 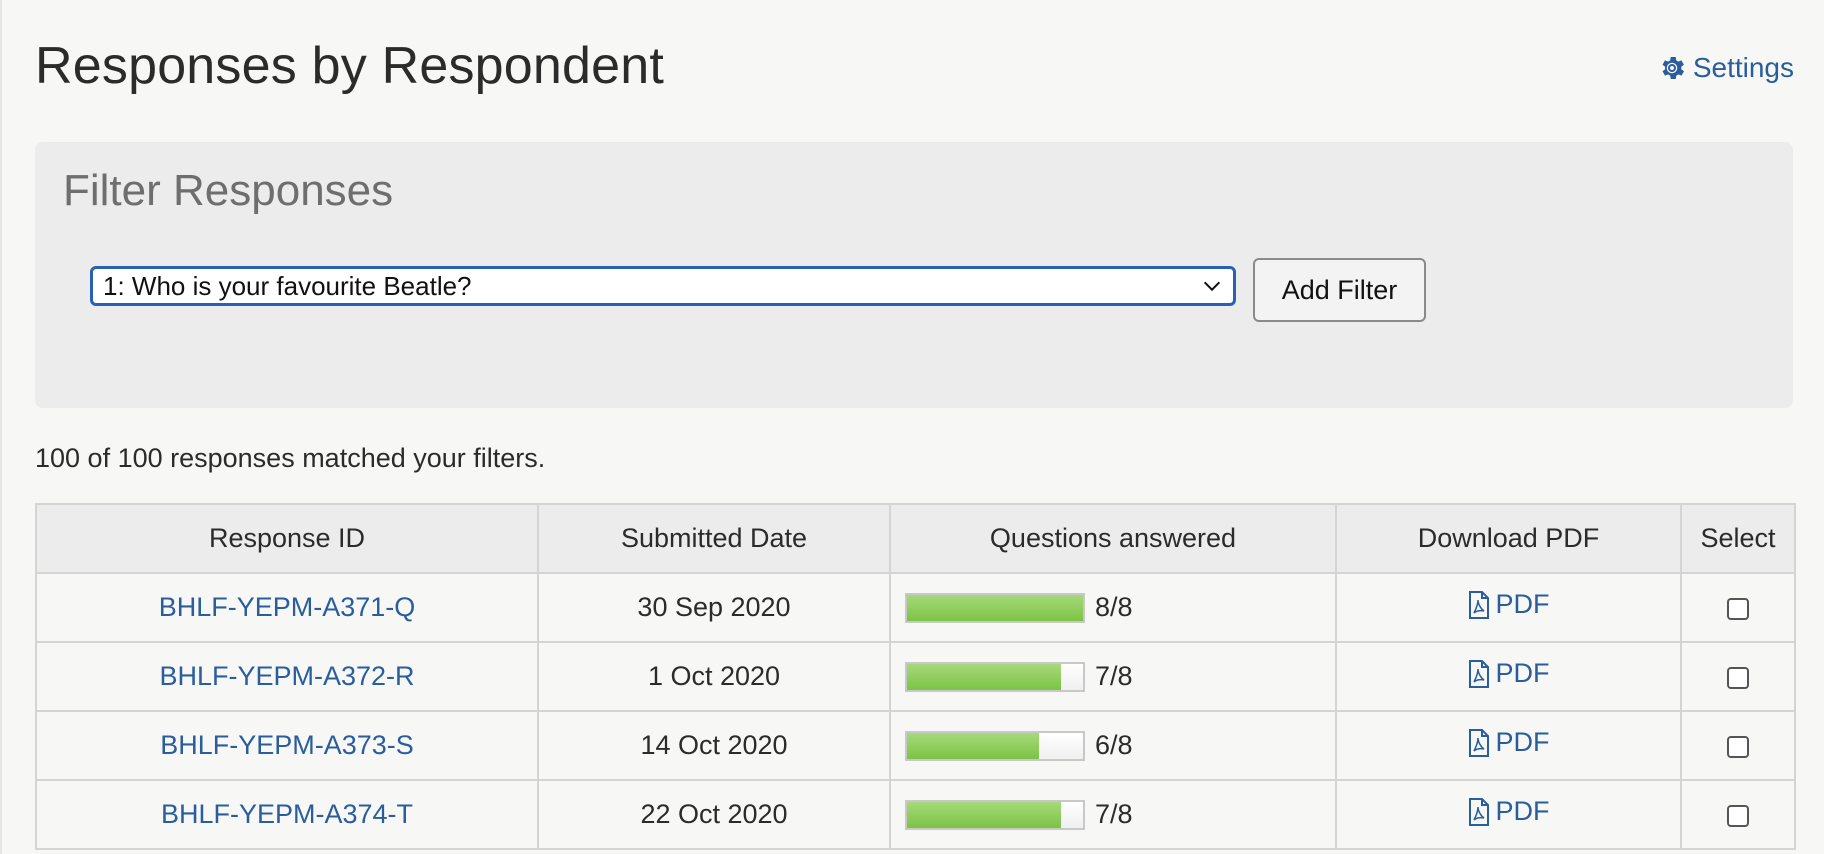 What do you see at coordinates (714, 745) in the screenshot?
I see `submitted-date-cell: 14 Oct 2020` at bounding box center [714, 745].